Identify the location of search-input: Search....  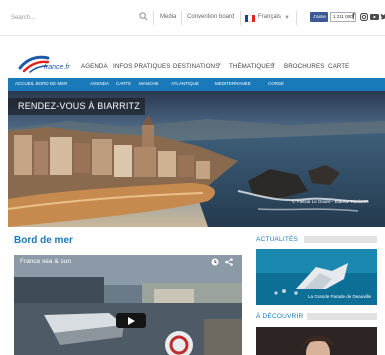
(79, 18).